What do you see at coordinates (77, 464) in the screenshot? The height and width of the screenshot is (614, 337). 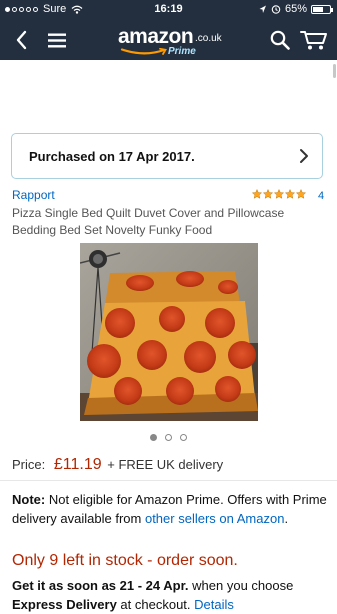 I see `price-amount: £11.19` at bounding box center [77, 464].